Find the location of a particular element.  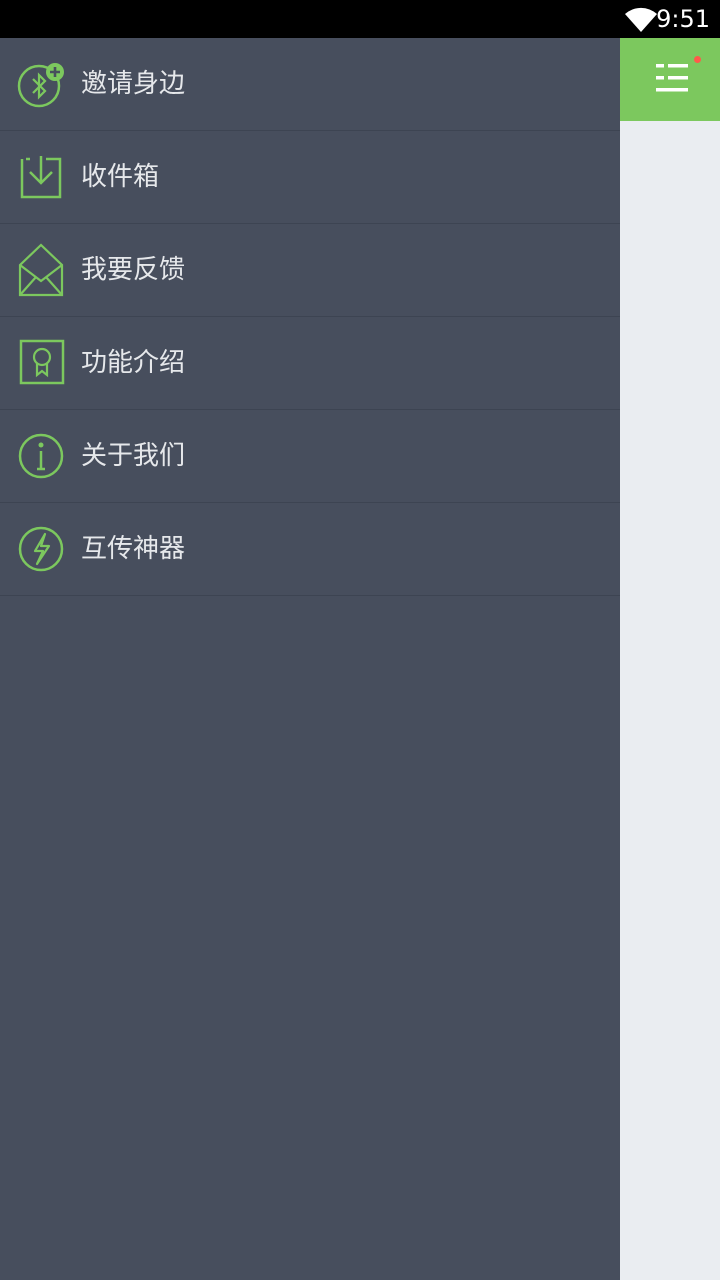

top-app-bar is located at coordinates (670, 79).